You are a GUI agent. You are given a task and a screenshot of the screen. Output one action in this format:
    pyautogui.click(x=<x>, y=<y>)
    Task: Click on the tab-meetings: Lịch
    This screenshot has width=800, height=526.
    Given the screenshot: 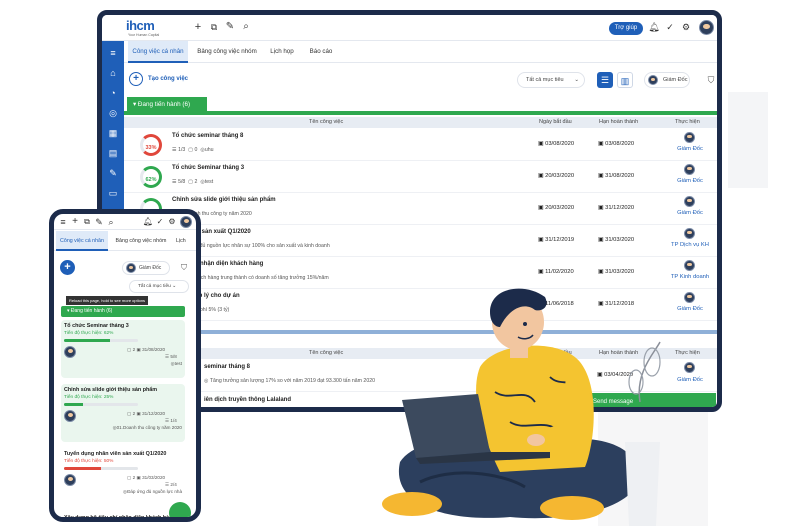 What is the action you would take?
    pyautogui.click(x=186, y=241)
    